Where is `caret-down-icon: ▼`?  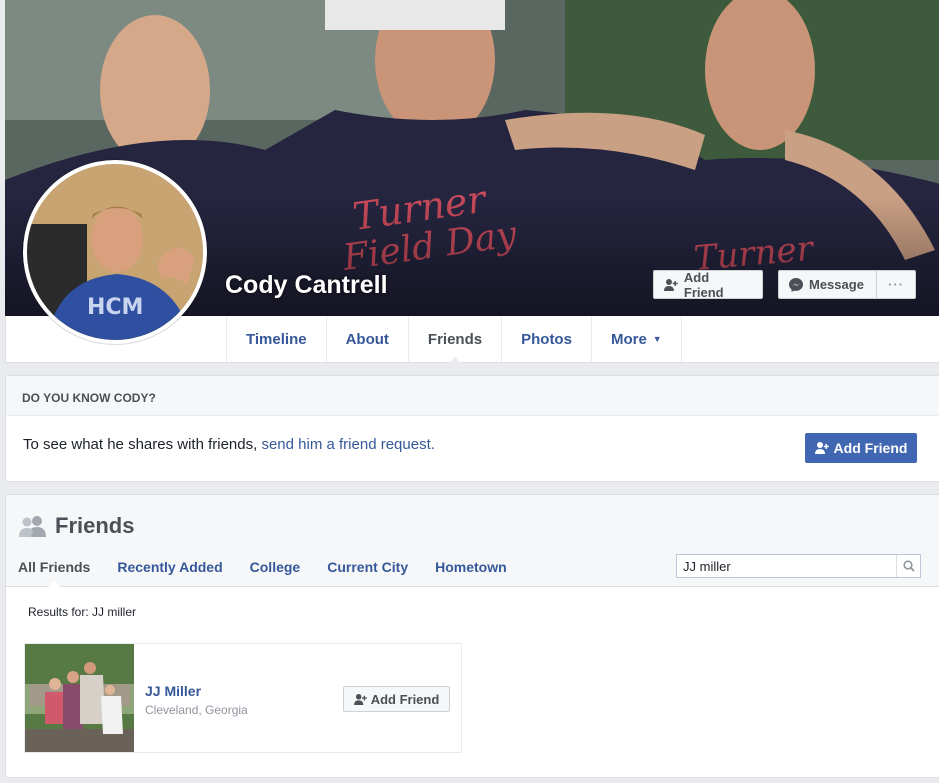 caret-down-icon: ▼ is located at coordinates (657, 339).